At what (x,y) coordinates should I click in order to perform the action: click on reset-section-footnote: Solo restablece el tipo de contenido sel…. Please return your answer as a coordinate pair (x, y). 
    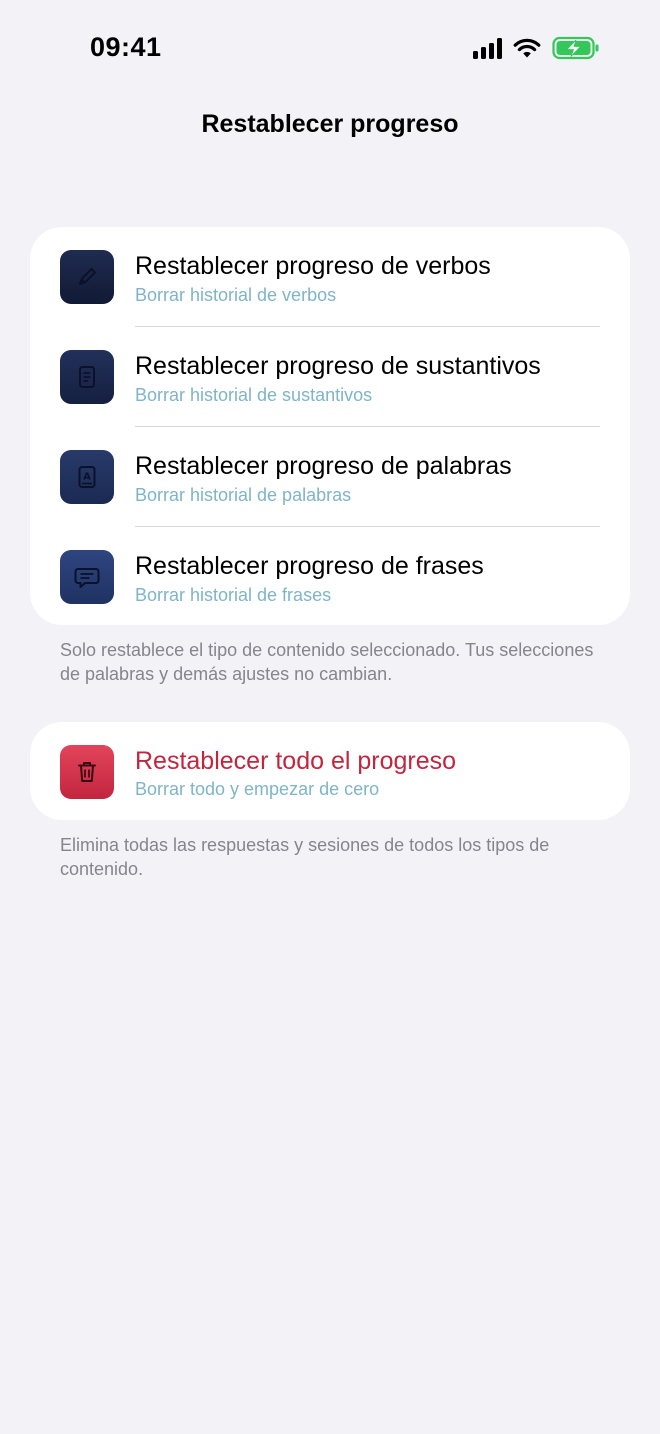
    Looking at the image, I should click on (327, 662).